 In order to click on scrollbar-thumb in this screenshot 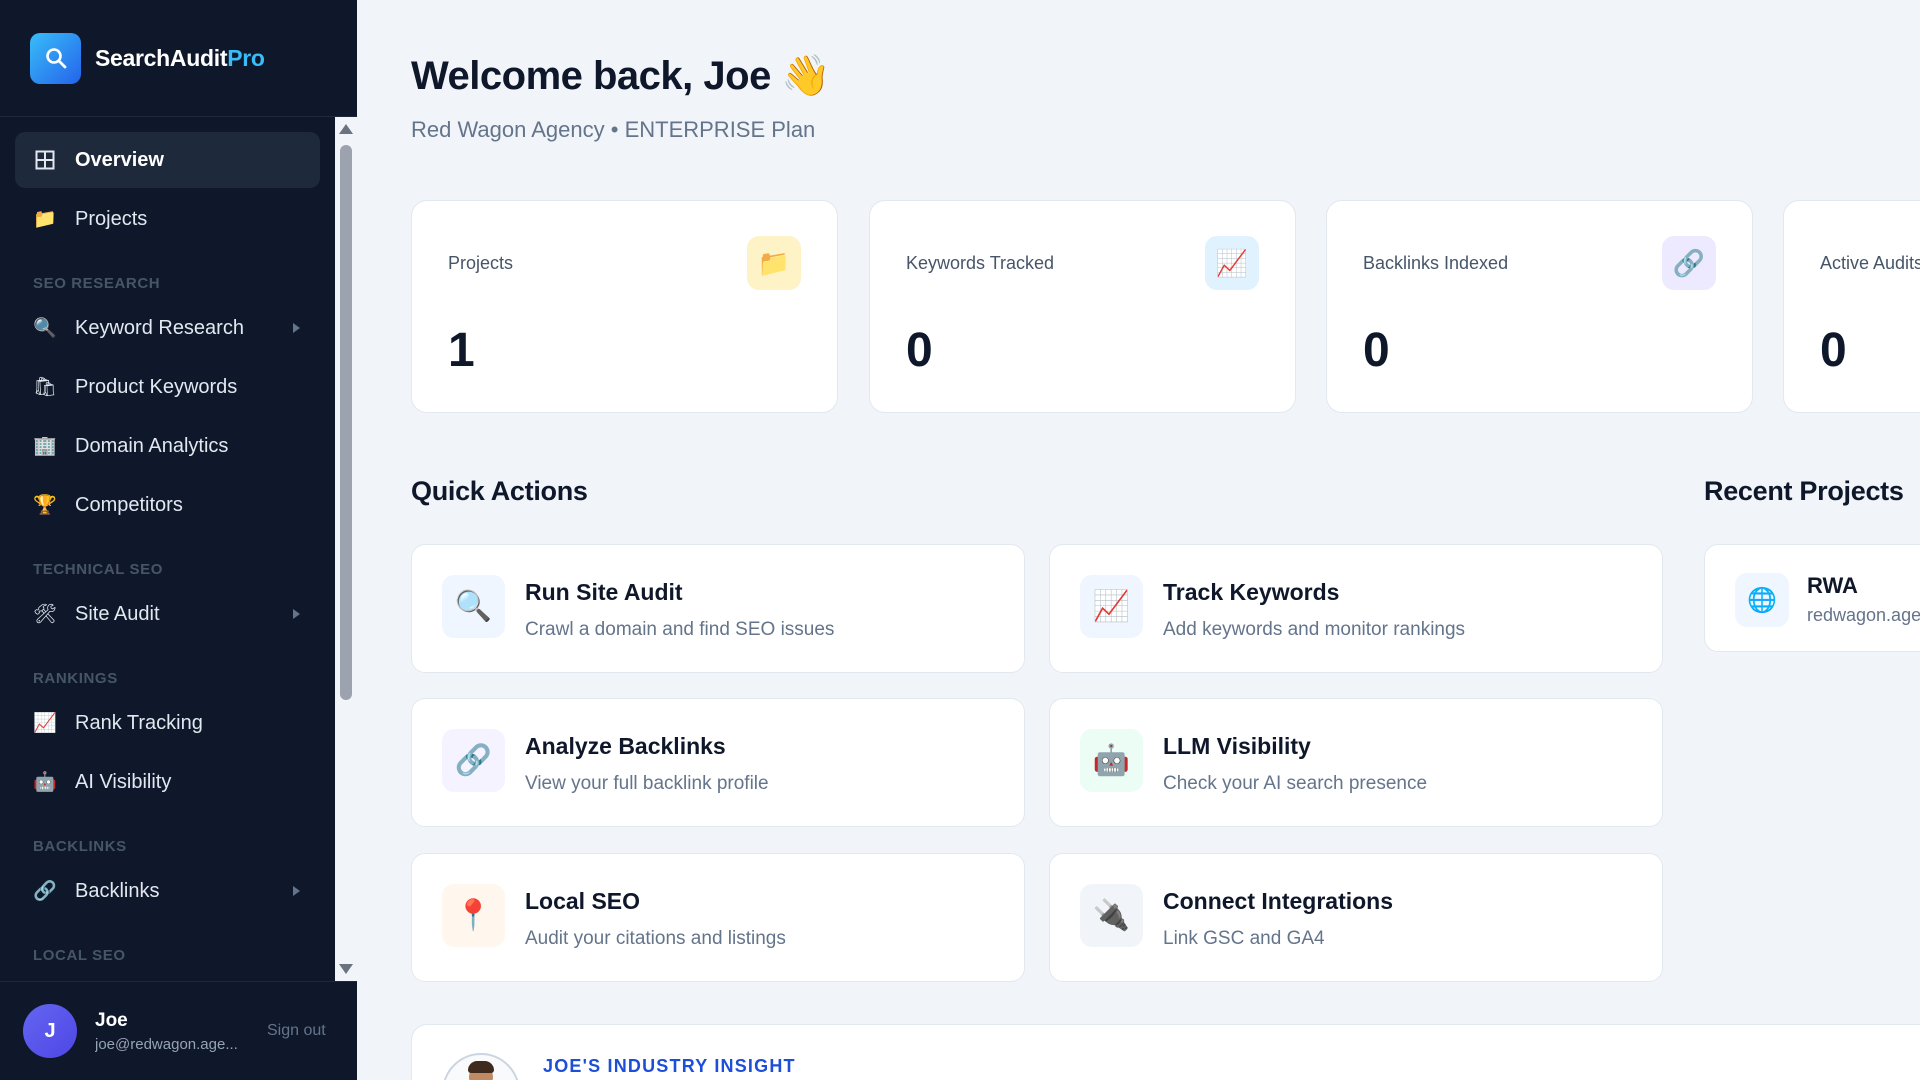, I will do `click(346, 422)`.